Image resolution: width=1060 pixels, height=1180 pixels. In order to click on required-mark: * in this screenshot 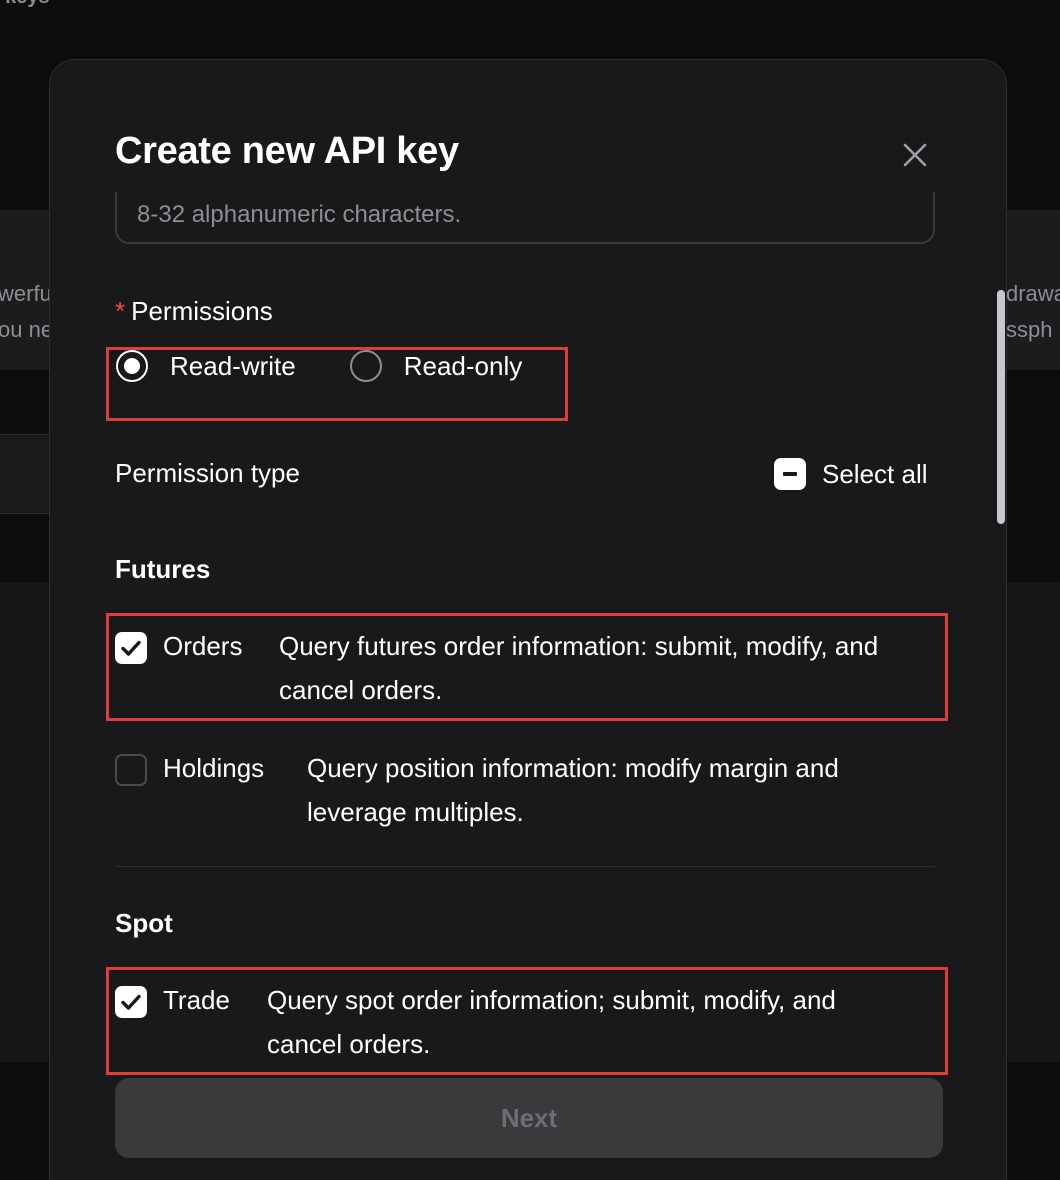, I will do `click(120, 311)`.